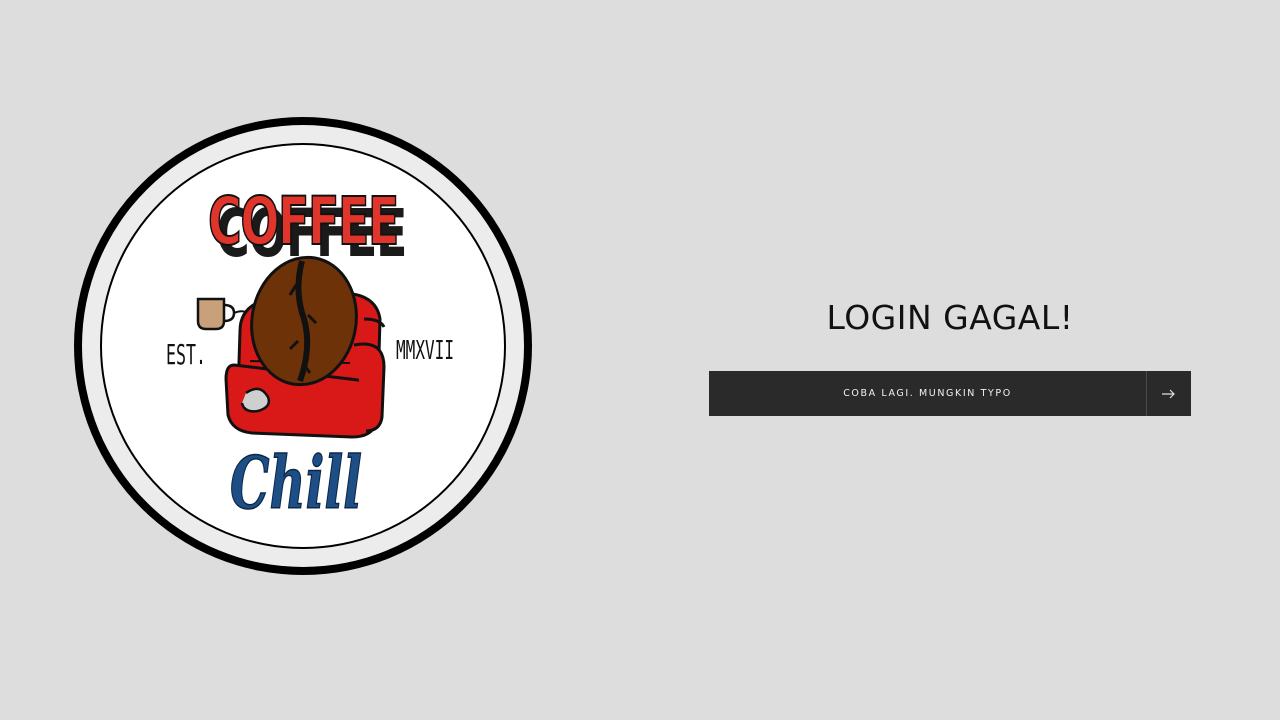 The image size is (1280, 720). Describe the element at coordinates (1168, 393) in the screenshot. I see `arrow-right-icon` at that location.